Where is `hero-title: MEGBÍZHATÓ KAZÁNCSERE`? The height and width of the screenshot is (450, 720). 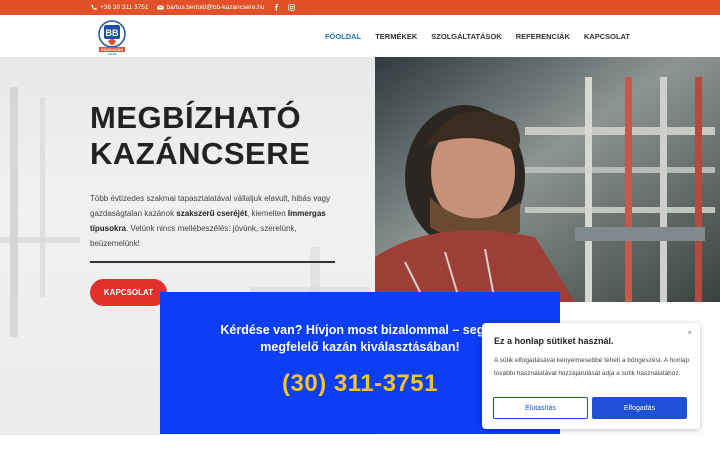
hero-title: MEGBÍZHATÓ KAZÁNCSERE is located at coordinates (200, 136).